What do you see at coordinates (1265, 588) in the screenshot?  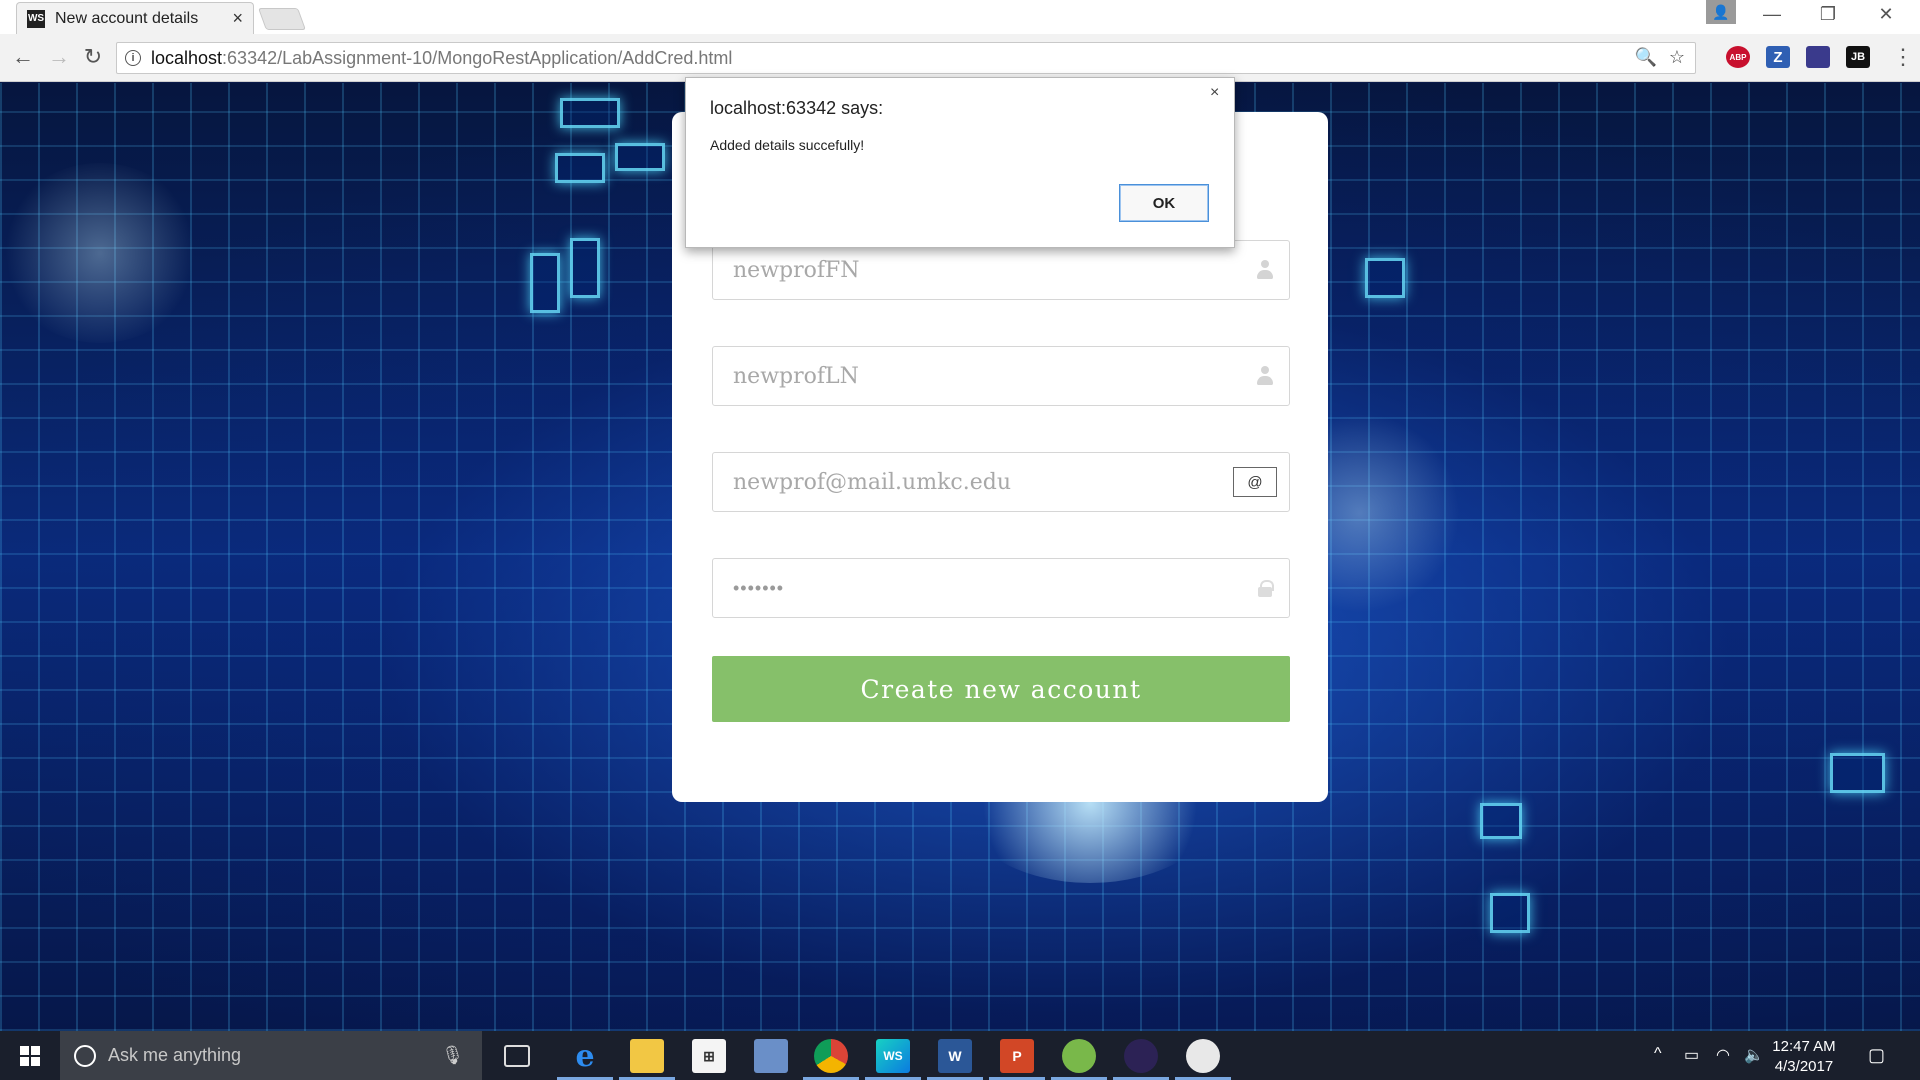 I see `lock-icon` at bounding box center [1265, 588].